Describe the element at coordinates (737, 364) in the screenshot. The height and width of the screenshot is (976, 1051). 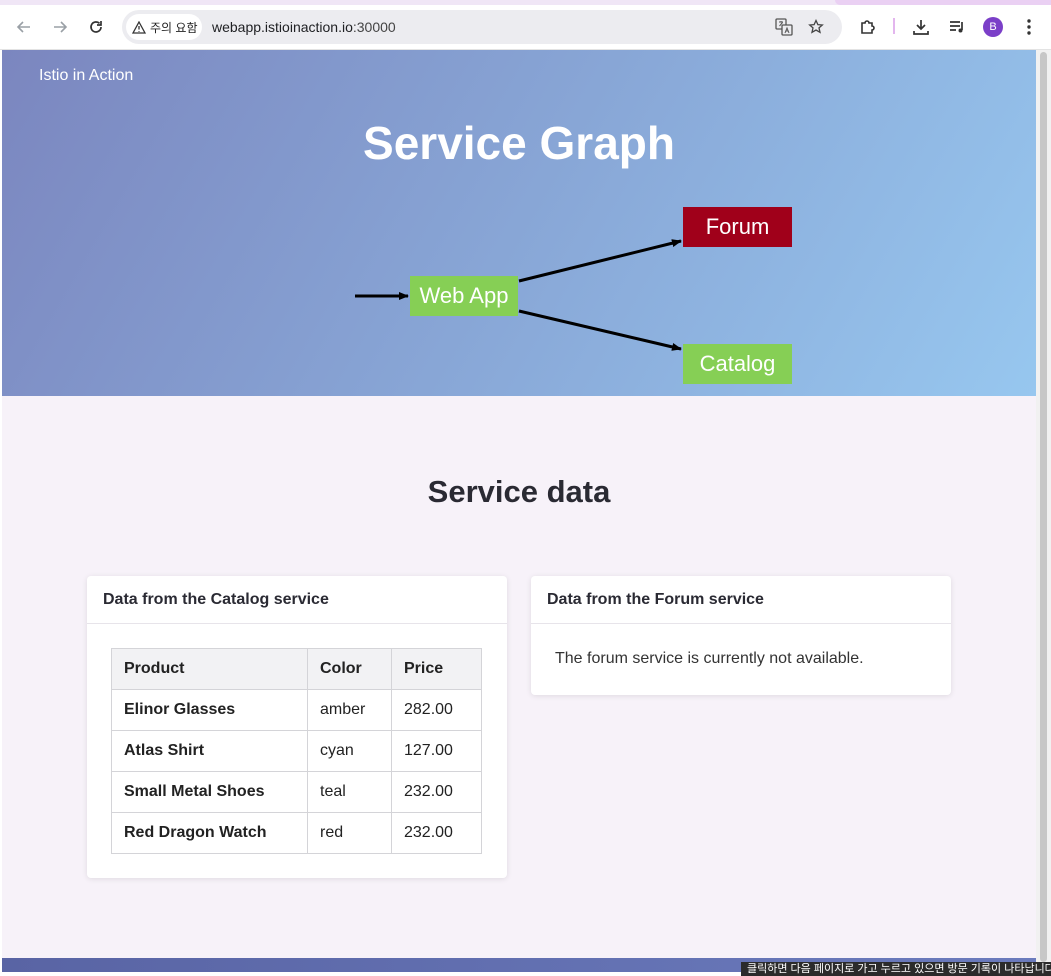
I see `graph-node-catalog: Catalog` at that location.